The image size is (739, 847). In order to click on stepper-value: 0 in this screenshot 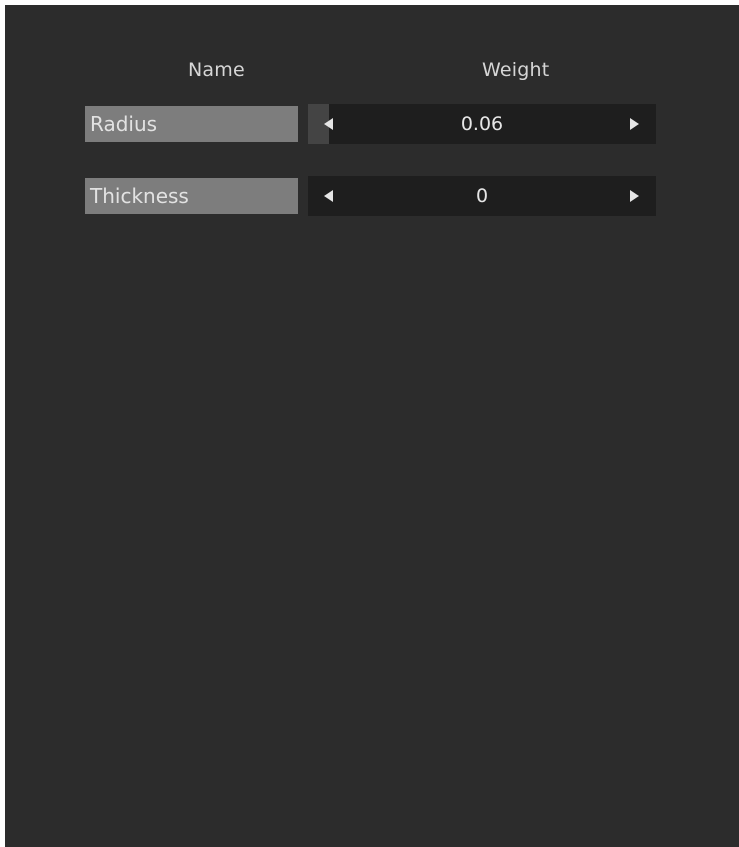, I will do `click(482, 196)`.